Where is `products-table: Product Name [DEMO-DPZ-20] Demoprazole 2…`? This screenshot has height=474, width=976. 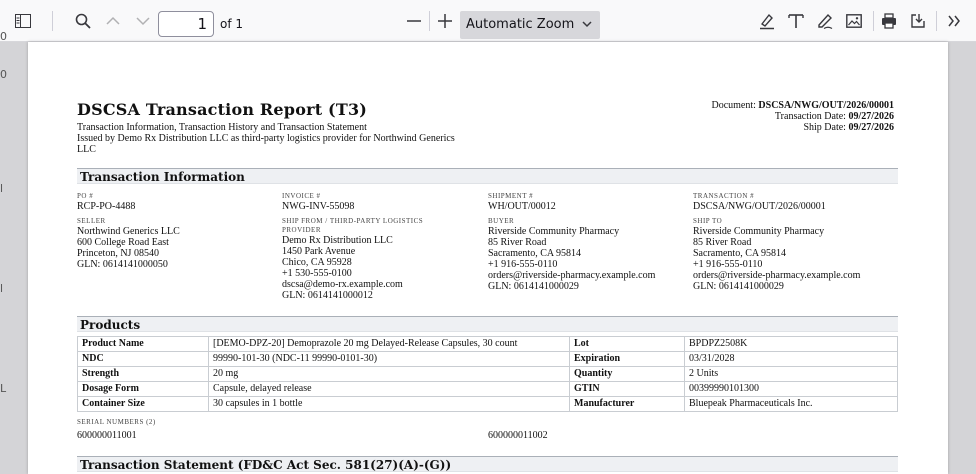
products-table: Product Name [DEMO-DPZ-20] Demoprazole 2… is located at coordinates (487, 374).